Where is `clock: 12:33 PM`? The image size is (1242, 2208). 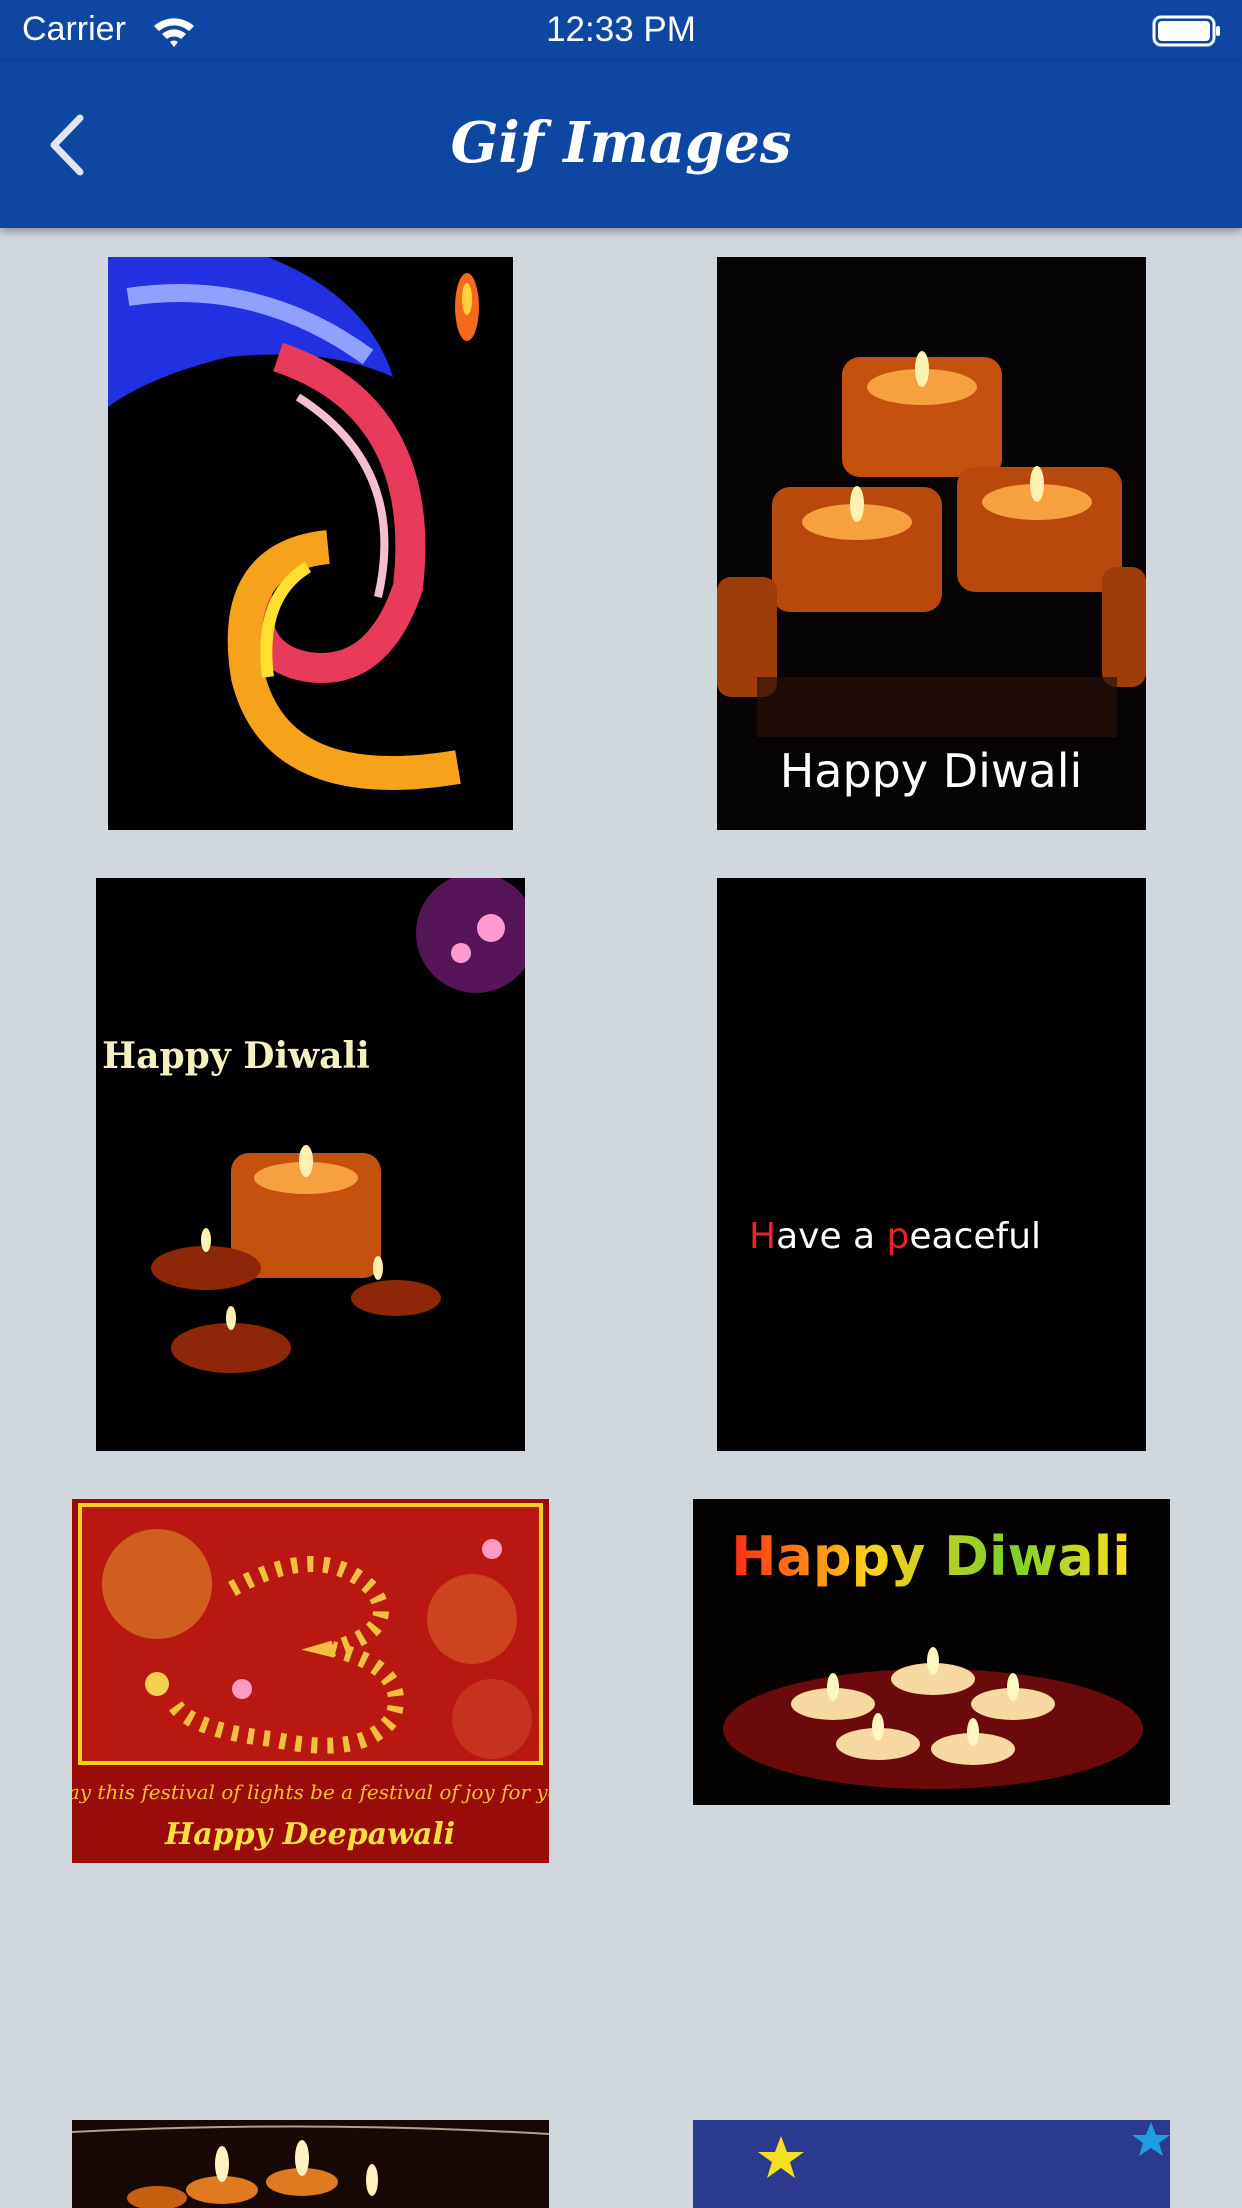 clock: 12:33 PM is located at coordinates (621, 29).